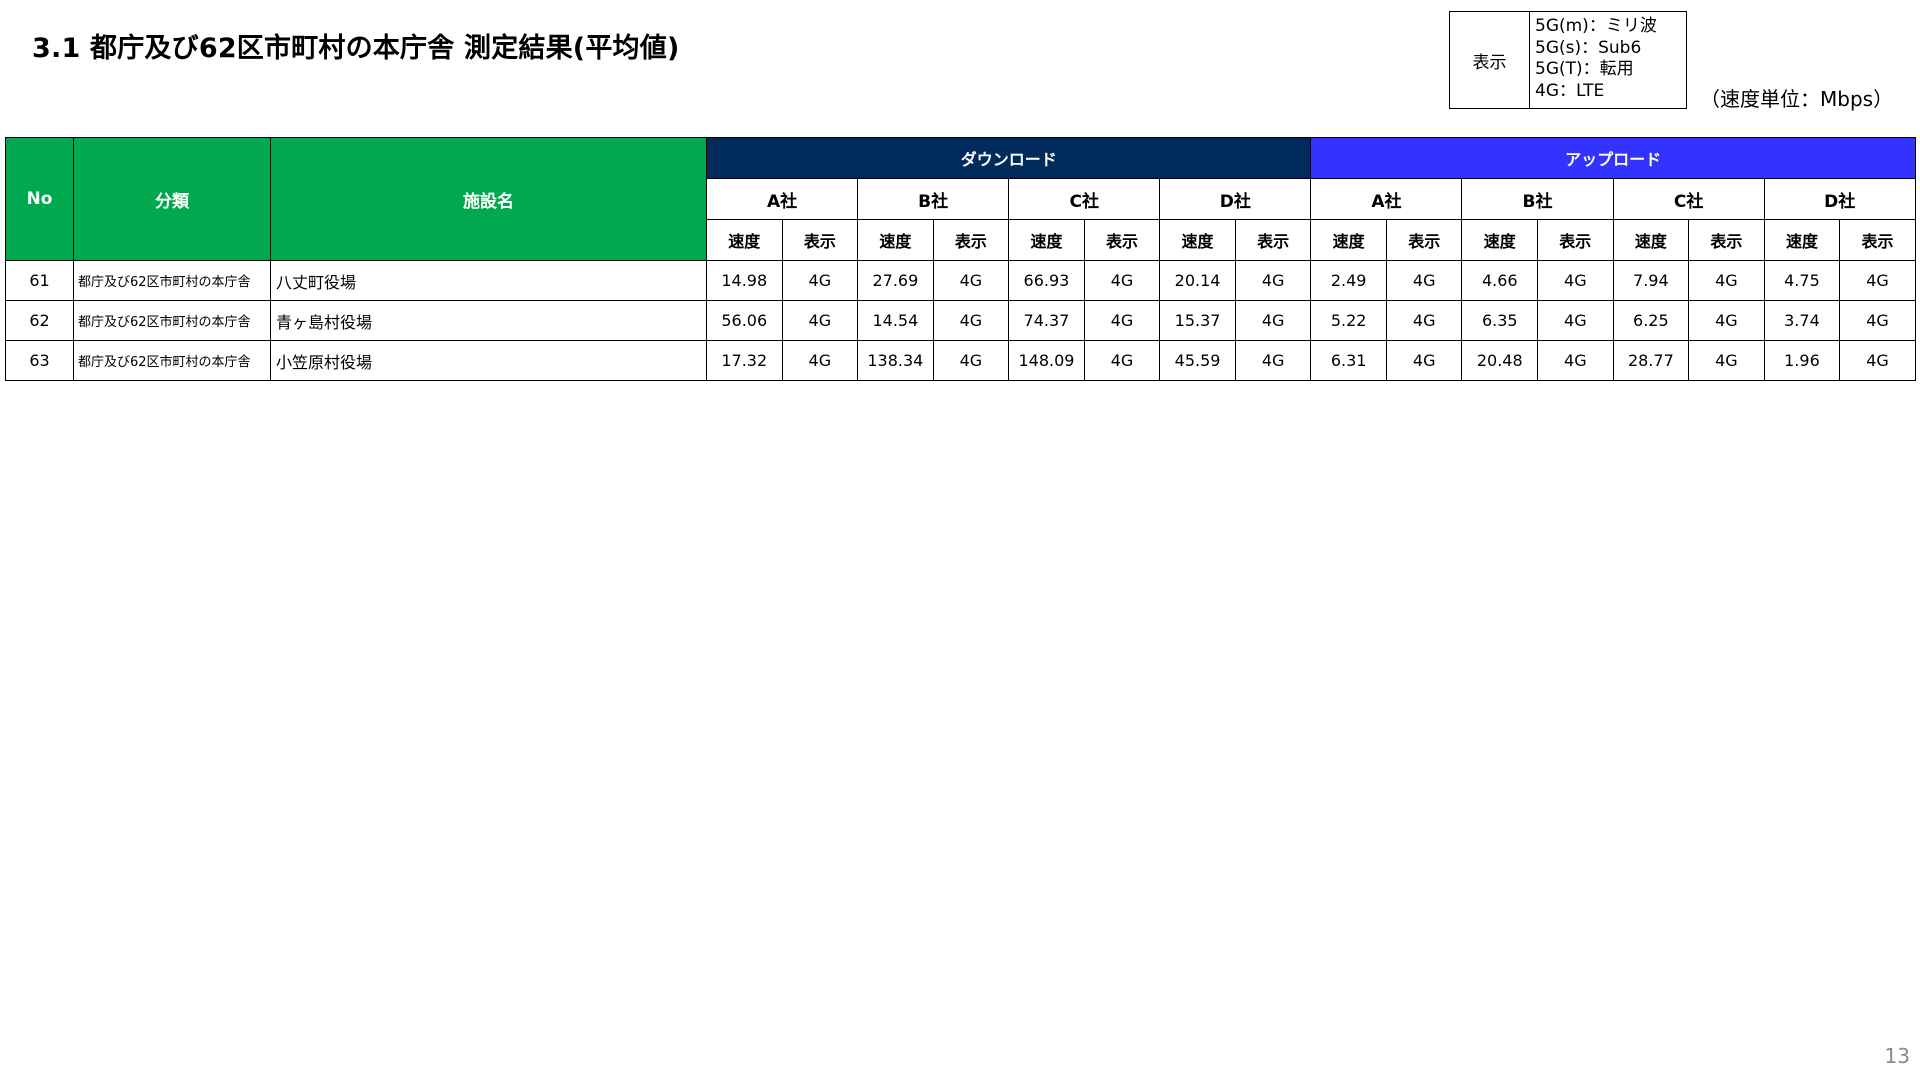  Describe the element at coordinates (1500, 320) in the screenshot. I see `upload-b-speed: 6.35` at that location.